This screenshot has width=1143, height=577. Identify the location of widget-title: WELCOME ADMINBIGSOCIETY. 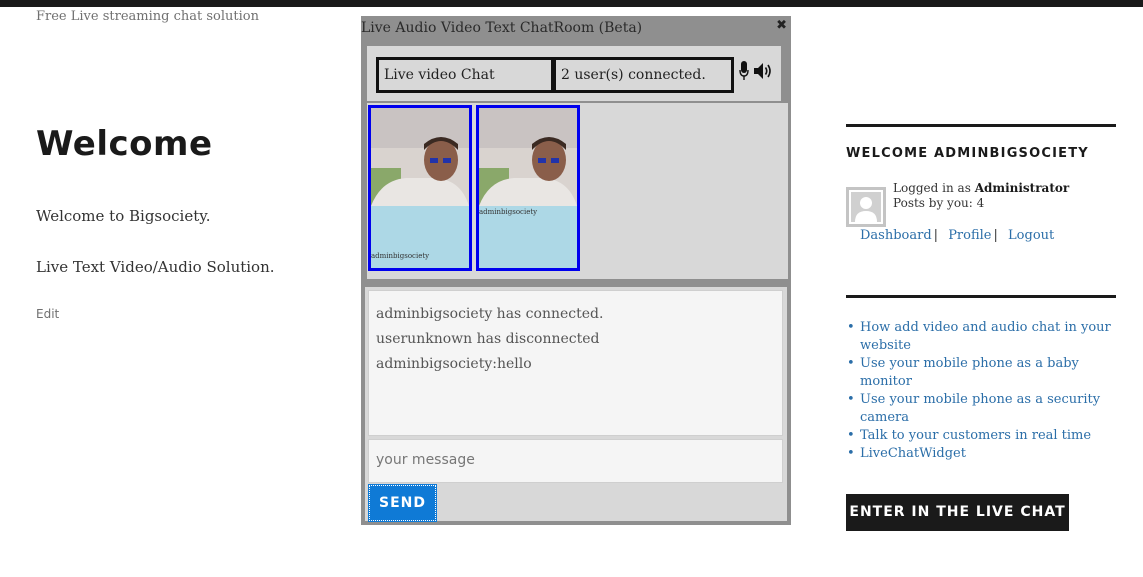
(967, 153).